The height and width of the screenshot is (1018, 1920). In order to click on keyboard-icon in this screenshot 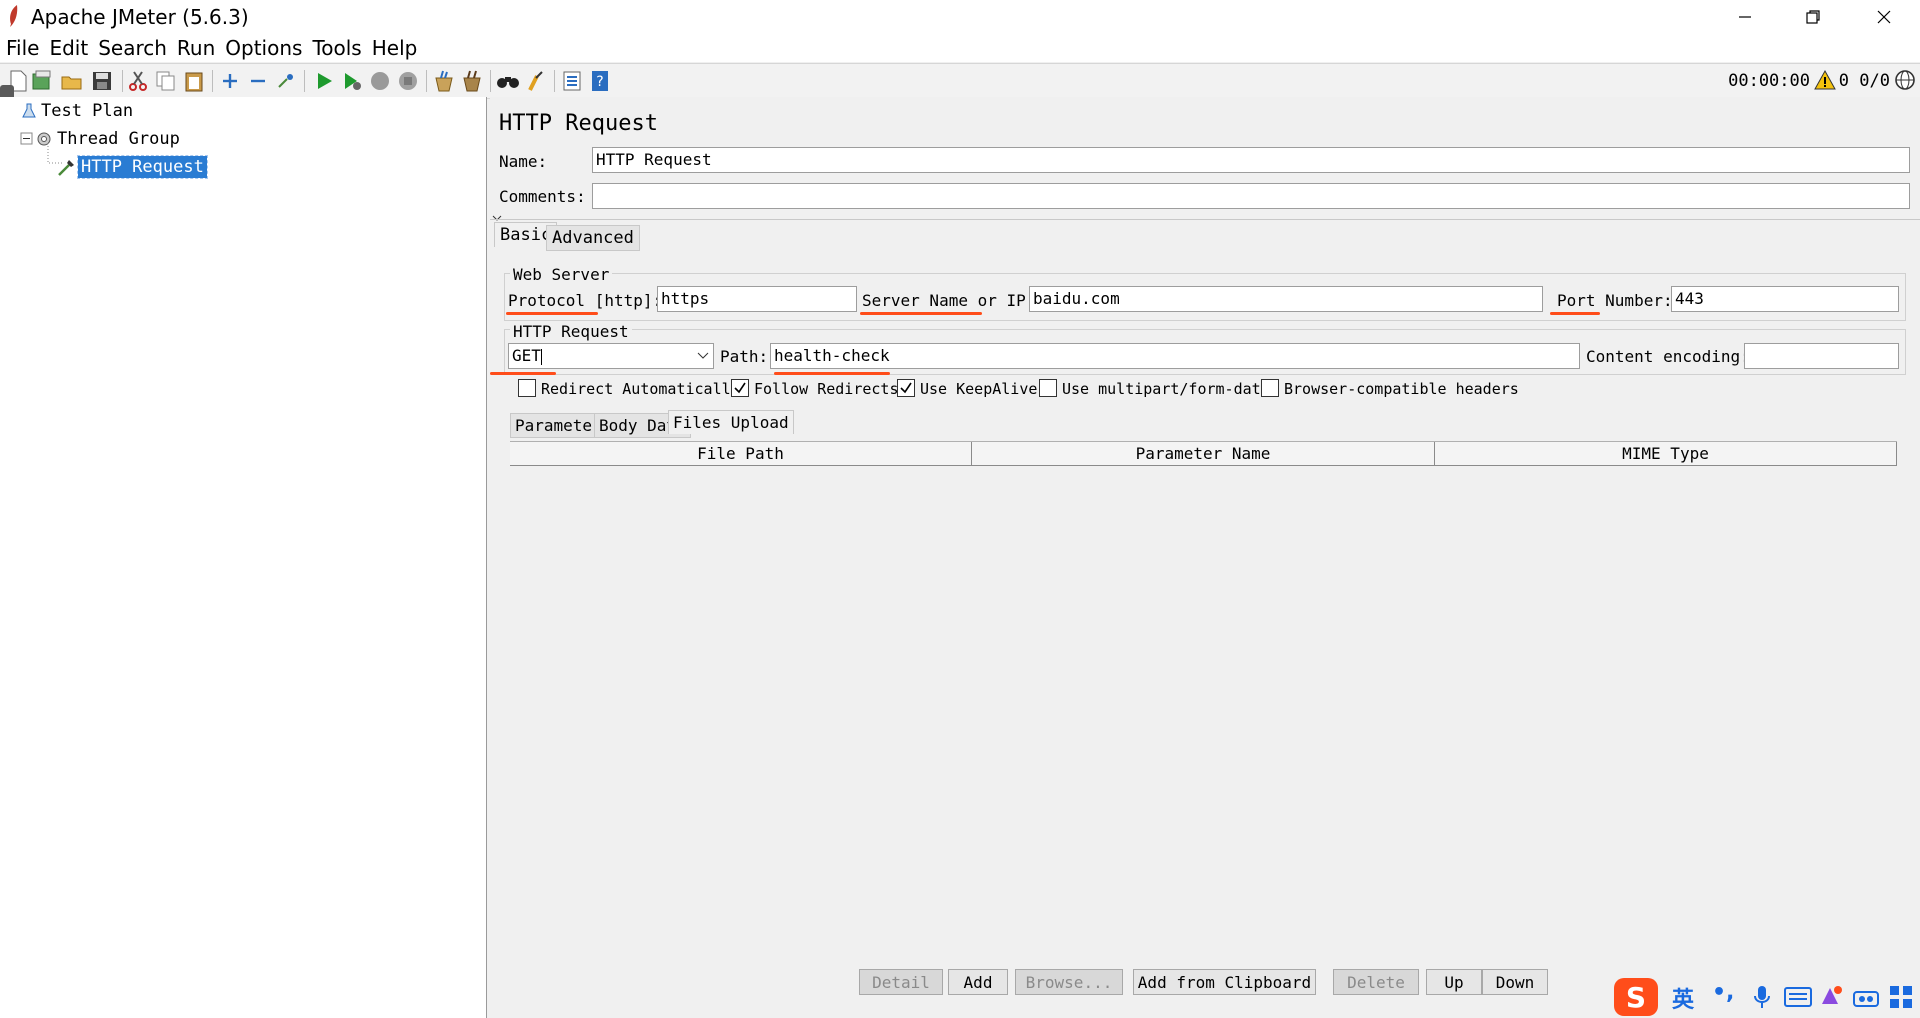, I will do `click(1798, 997)`.